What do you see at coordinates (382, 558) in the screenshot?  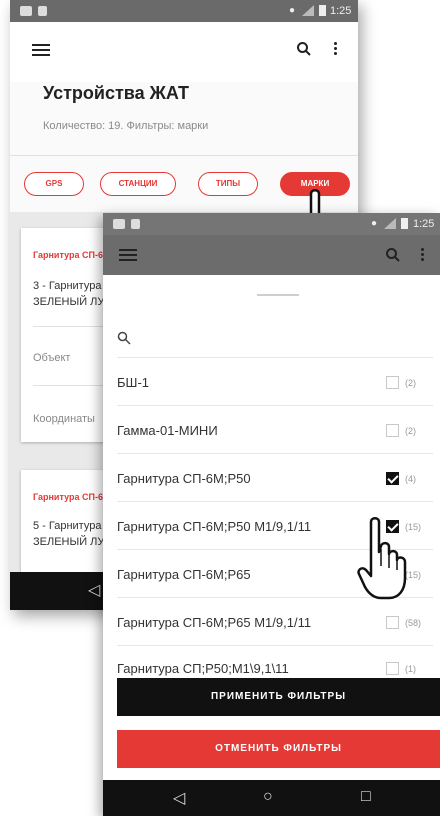 I see `hand-pointer-icon` at bounding box center [382, 558].